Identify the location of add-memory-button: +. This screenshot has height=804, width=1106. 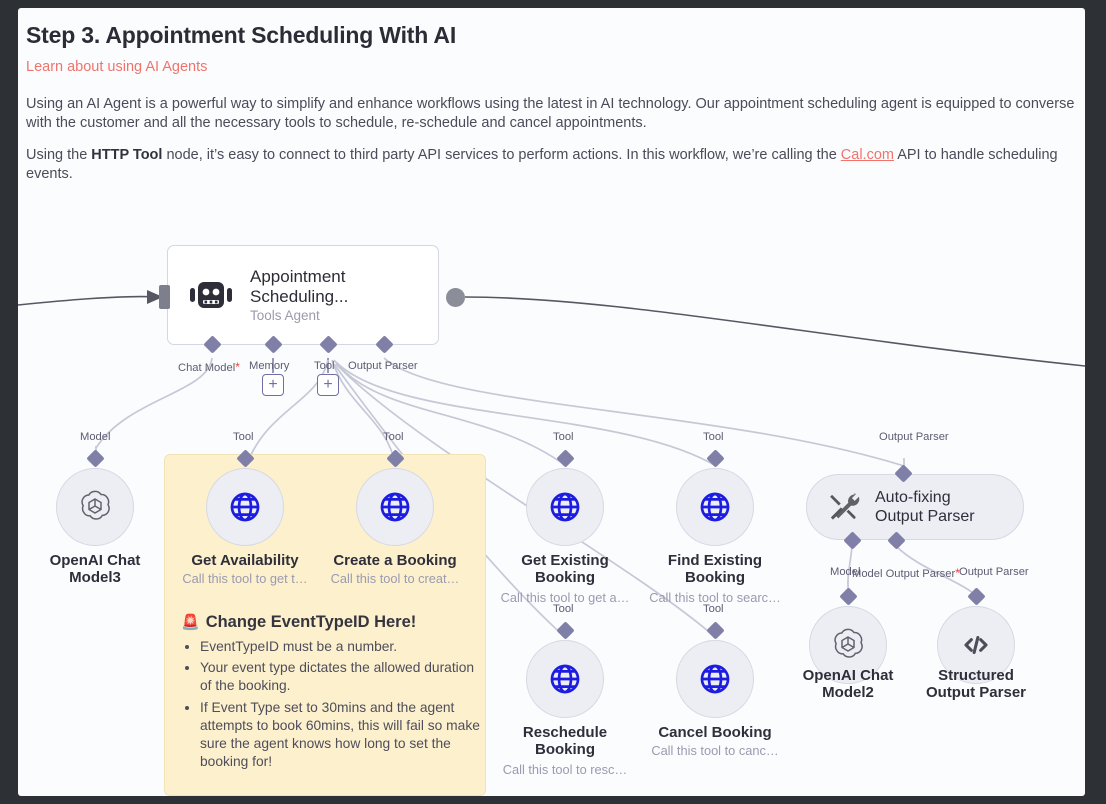
(273, 385).